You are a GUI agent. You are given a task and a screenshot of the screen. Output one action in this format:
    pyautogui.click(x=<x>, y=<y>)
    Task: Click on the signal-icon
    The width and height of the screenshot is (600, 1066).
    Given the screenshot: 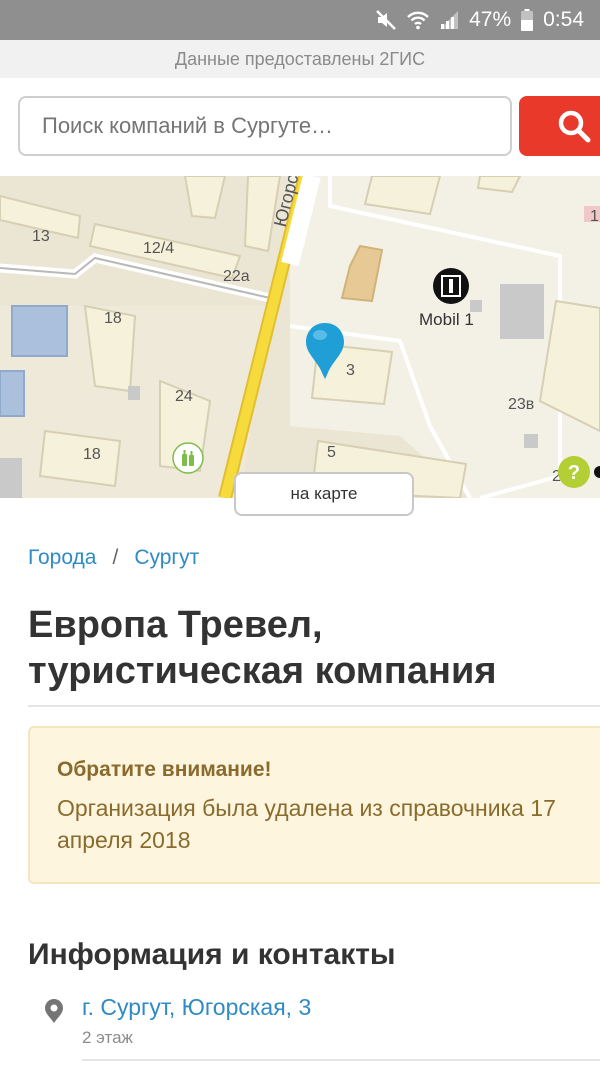 What is the action you would take?
    pyautogui.click(x=449, y=20)
    